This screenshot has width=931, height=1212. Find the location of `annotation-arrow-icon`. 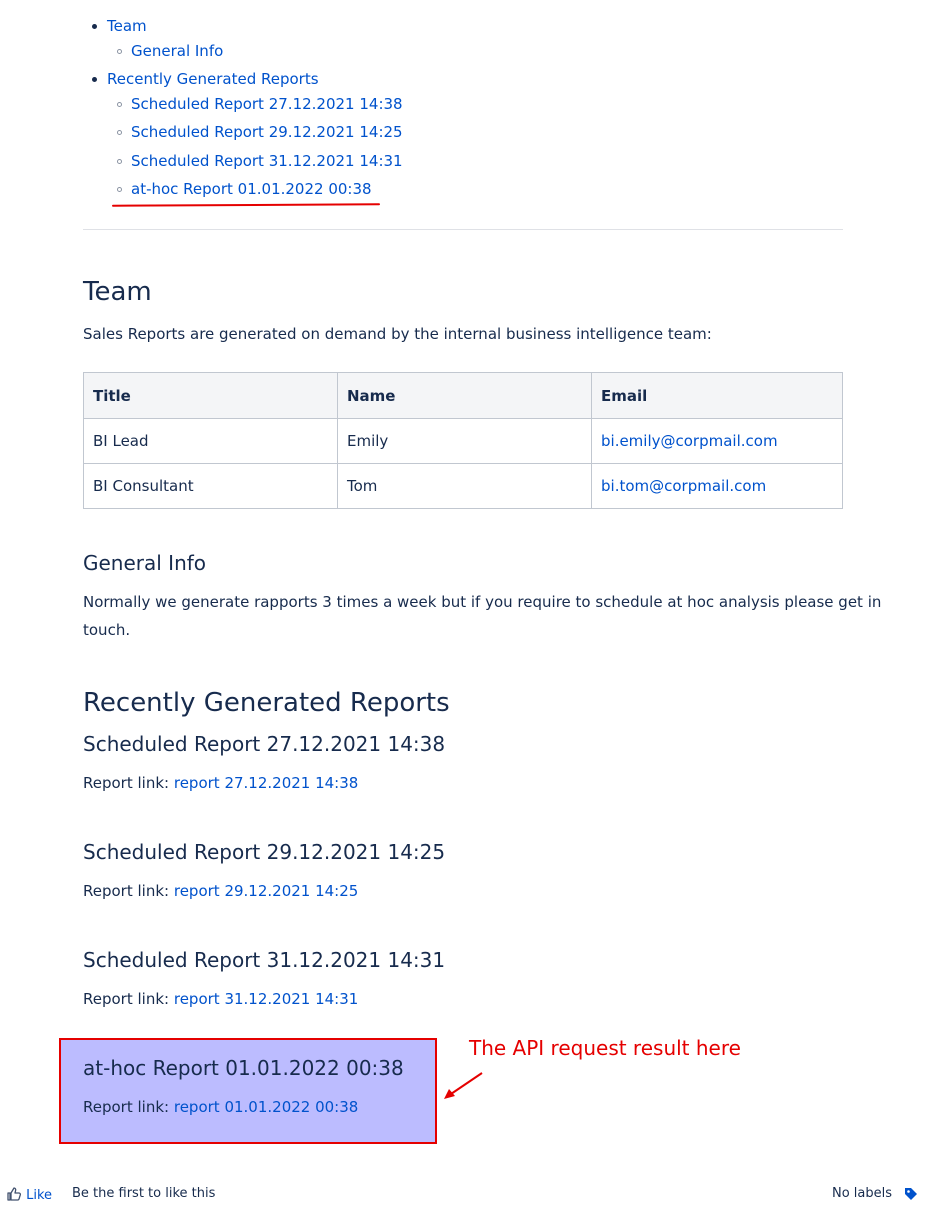

annotation-arrow-icon is located at coordinates (463, 1085).